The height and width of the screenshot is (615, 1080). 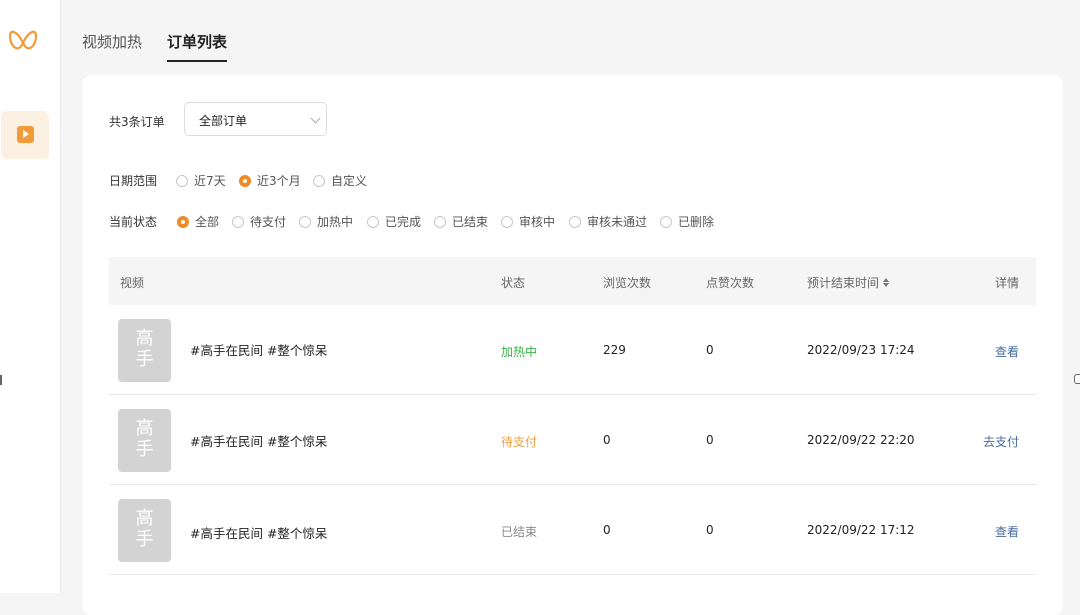 I want to click on butterfly-logo-icon, so click(x=23, y=40).